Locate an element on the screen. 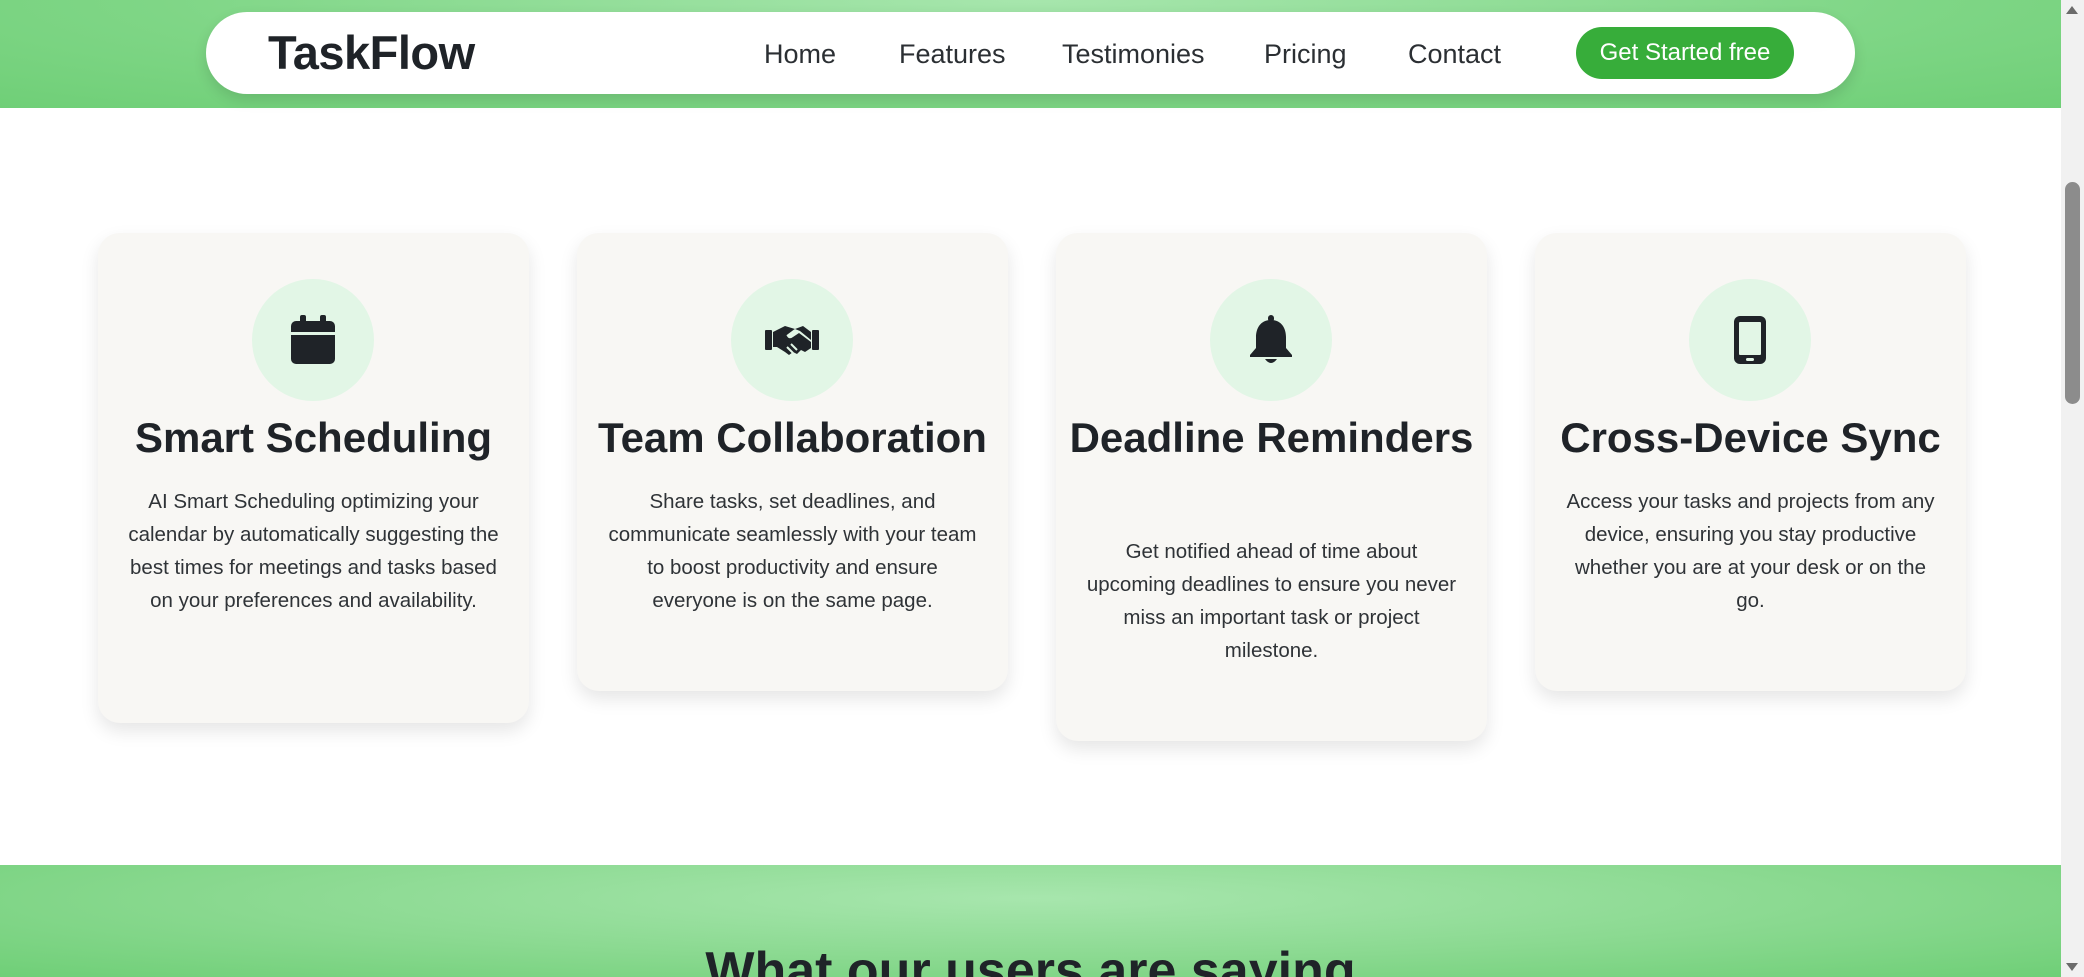  feature-title: Cross-Device Sync is located at coordinates (1750, 437).